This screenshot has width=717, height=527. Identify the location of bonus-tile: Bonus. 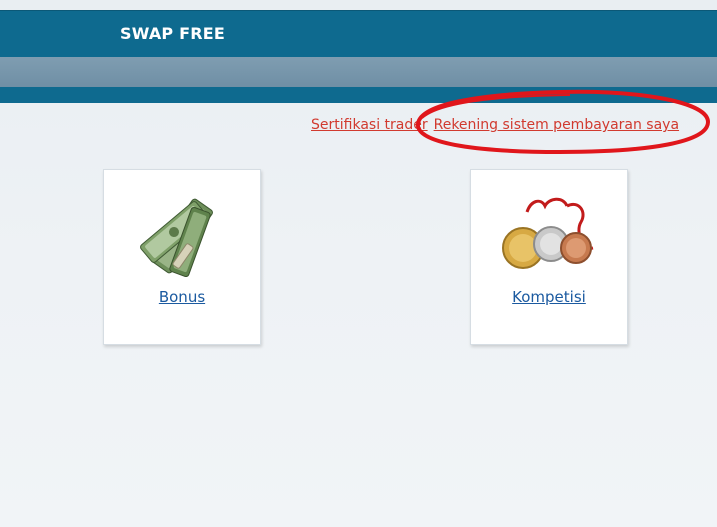
(182, 257).